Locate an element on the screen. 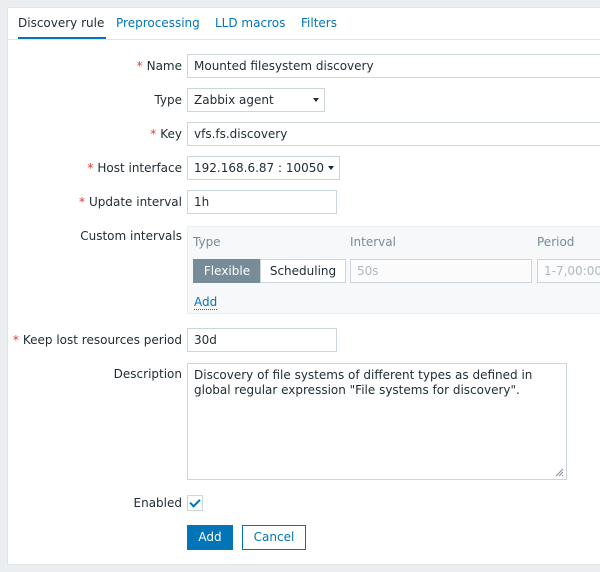 The image size is (600, 572). checkmark-icon is located at coordinates (195, 502).